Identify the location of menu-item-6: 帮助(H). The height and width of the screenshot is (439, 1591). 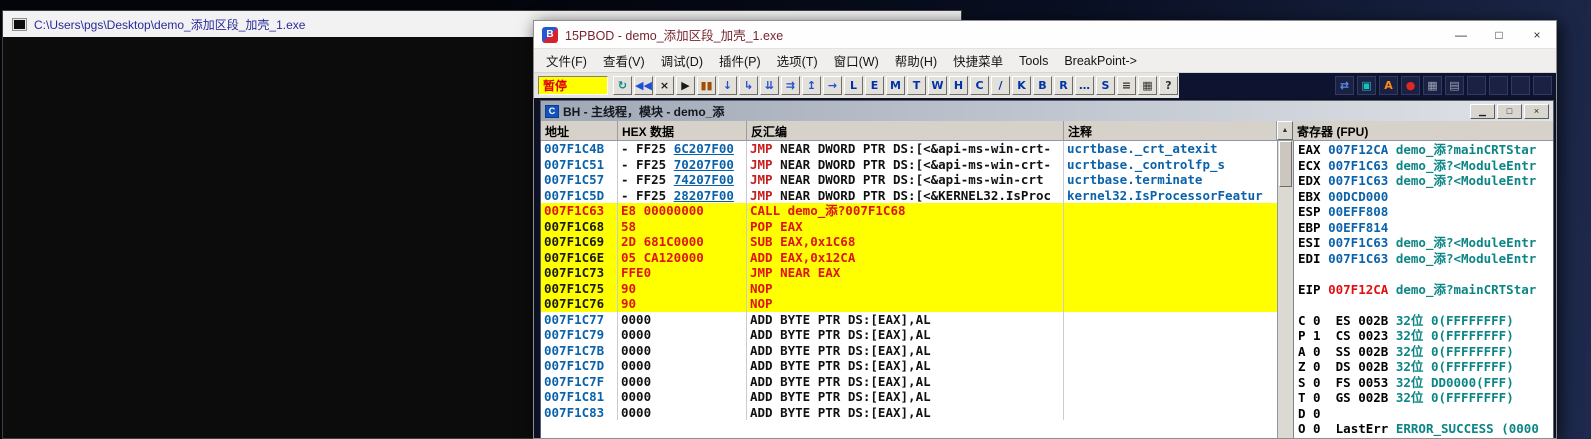
(916, 60).